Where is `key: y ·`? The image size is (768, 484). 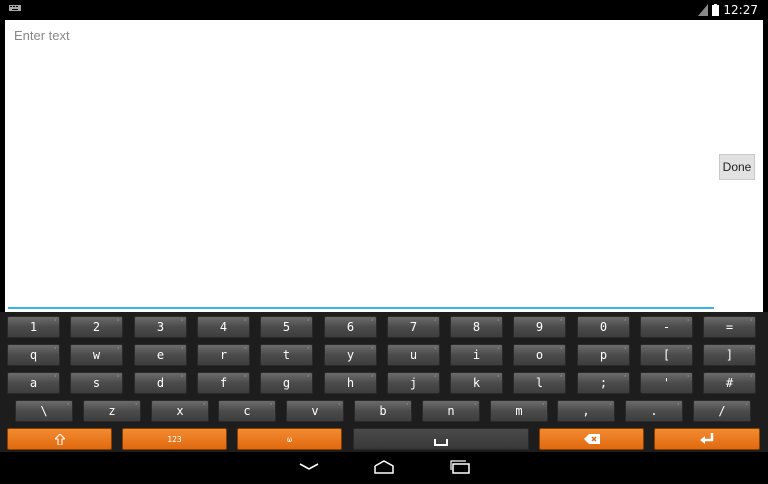 key: y · is located at coordinates (350, 355).